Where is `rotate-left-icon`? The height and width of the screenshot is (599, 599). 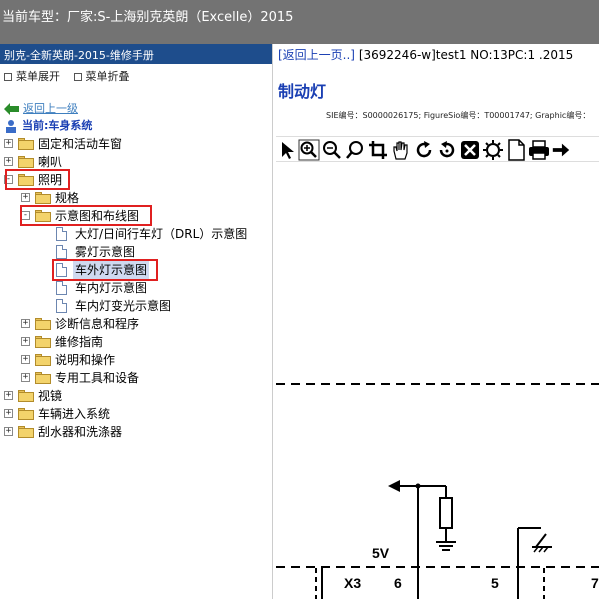
rotate-left-icon is located at coordinates (447, 150).